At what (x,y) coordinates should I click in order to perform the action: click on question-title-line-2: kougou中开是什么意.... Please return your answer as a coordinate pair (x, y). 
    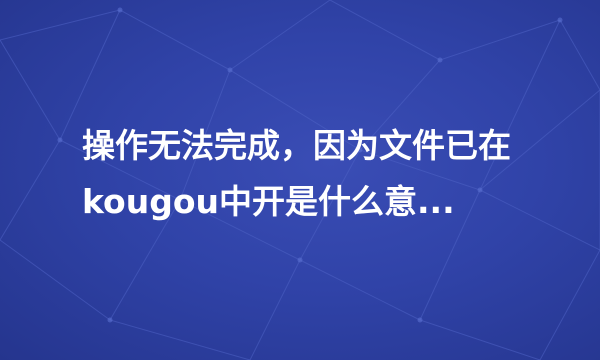
    Looking at the image, I should click on (268, 201).